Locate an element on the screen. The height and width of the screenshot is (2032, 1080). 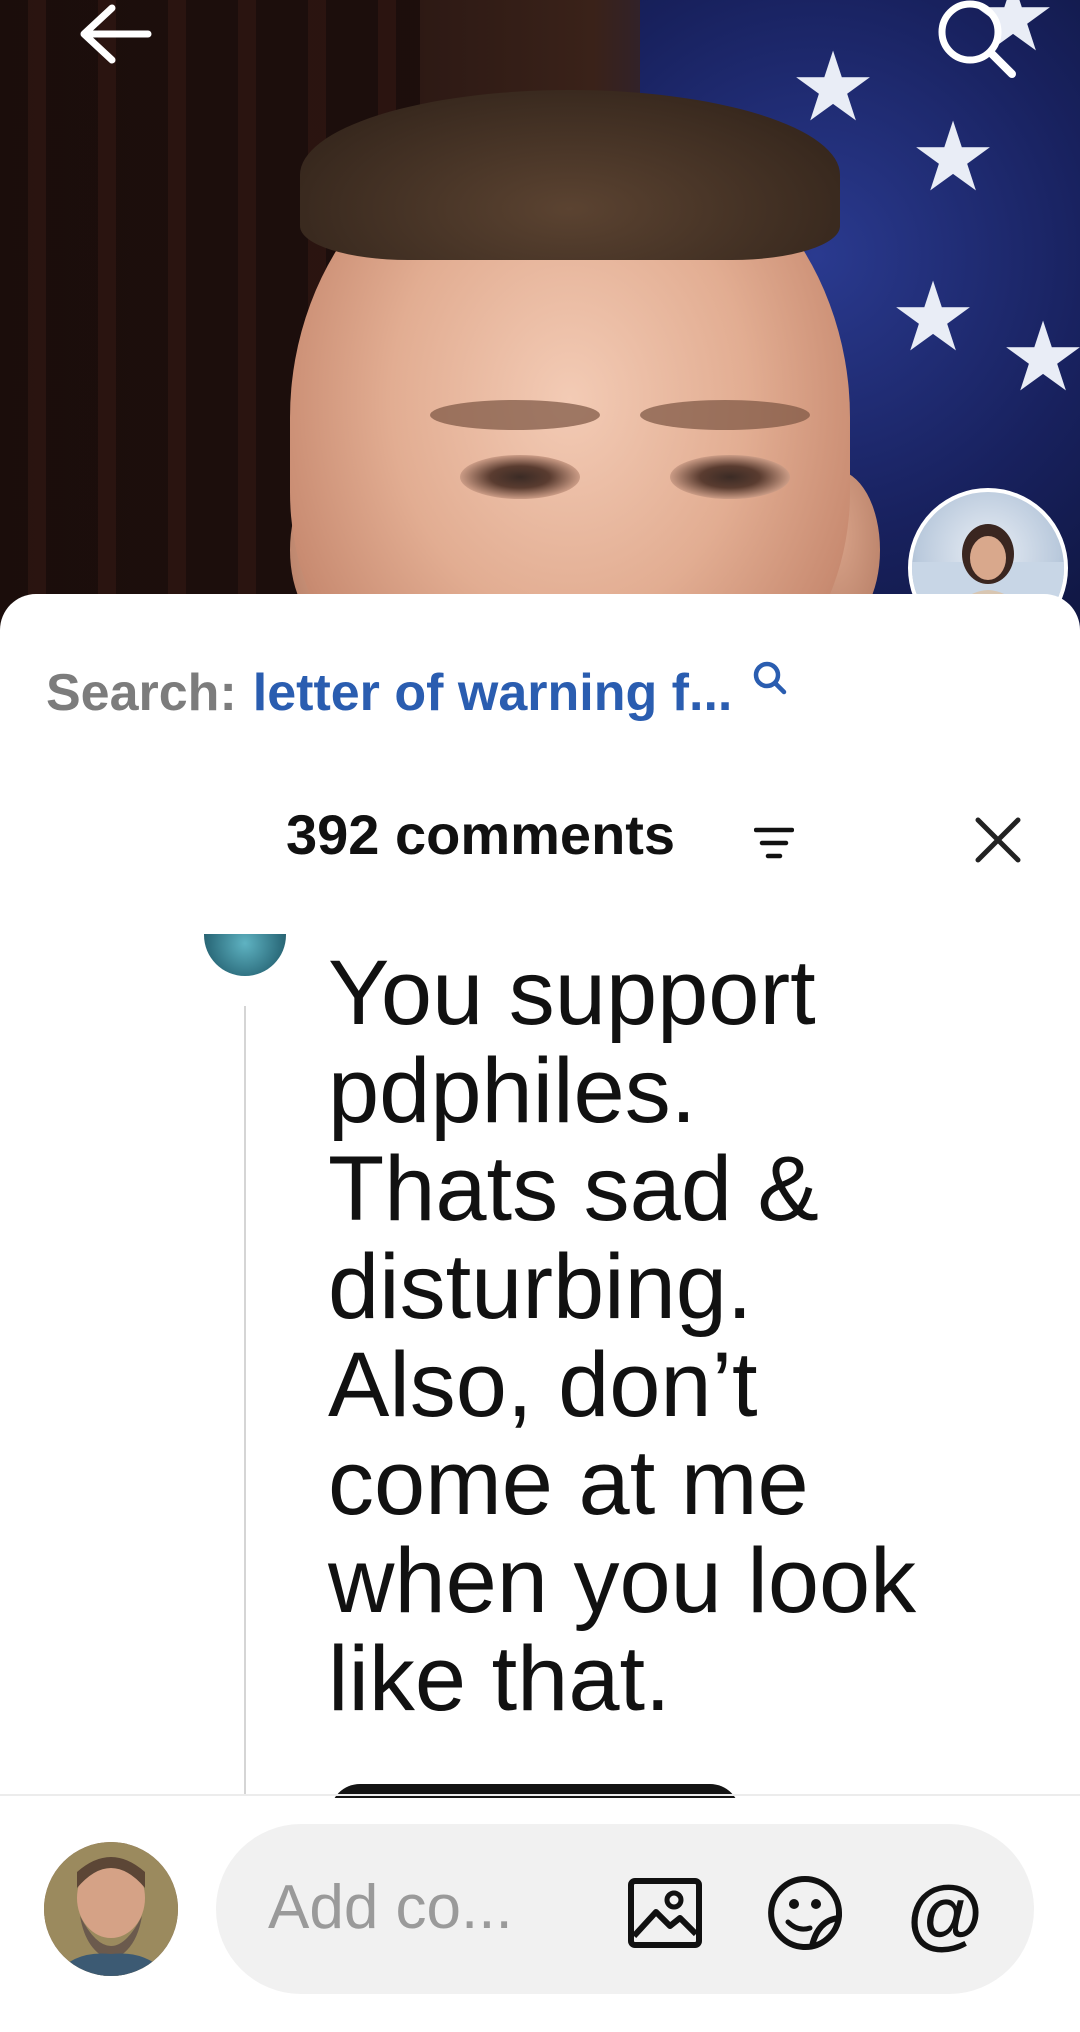
user-avatar is located at coordinates (111, 1909).